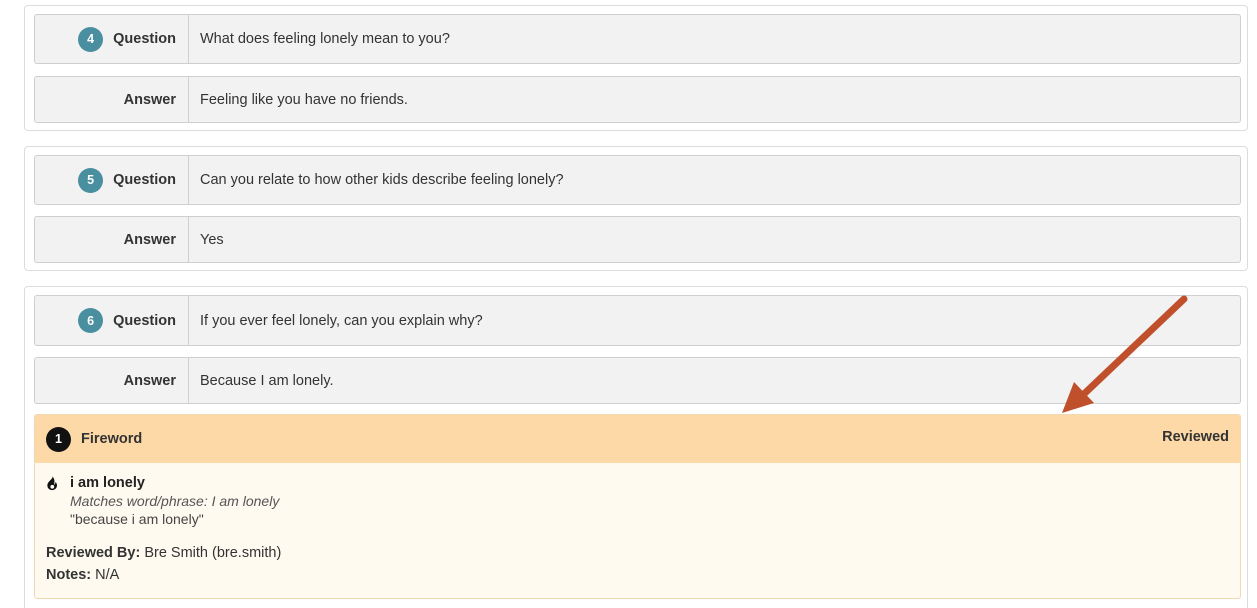  I want to click on reviewed-by-label: Reviewed By:, so click(93, 553).